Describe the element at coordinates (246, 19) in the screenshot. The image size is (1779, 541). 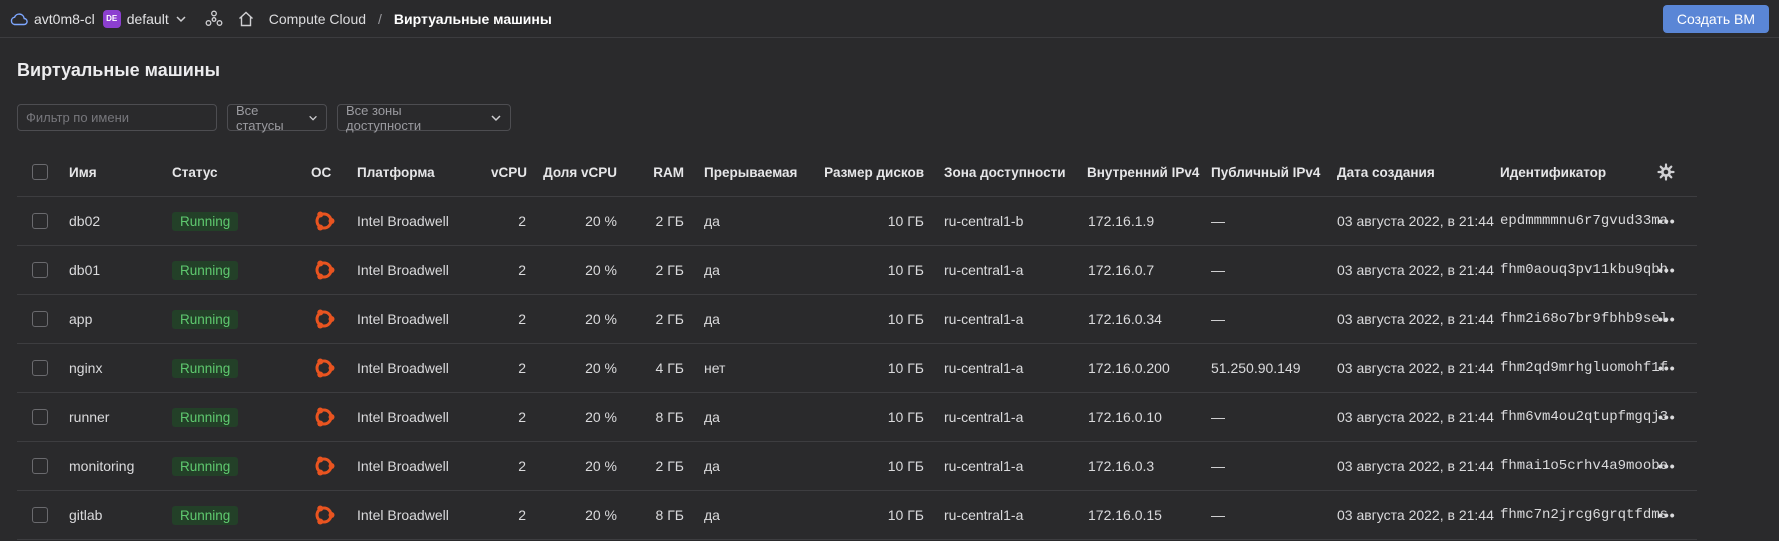
I see `home-icon` at that location.